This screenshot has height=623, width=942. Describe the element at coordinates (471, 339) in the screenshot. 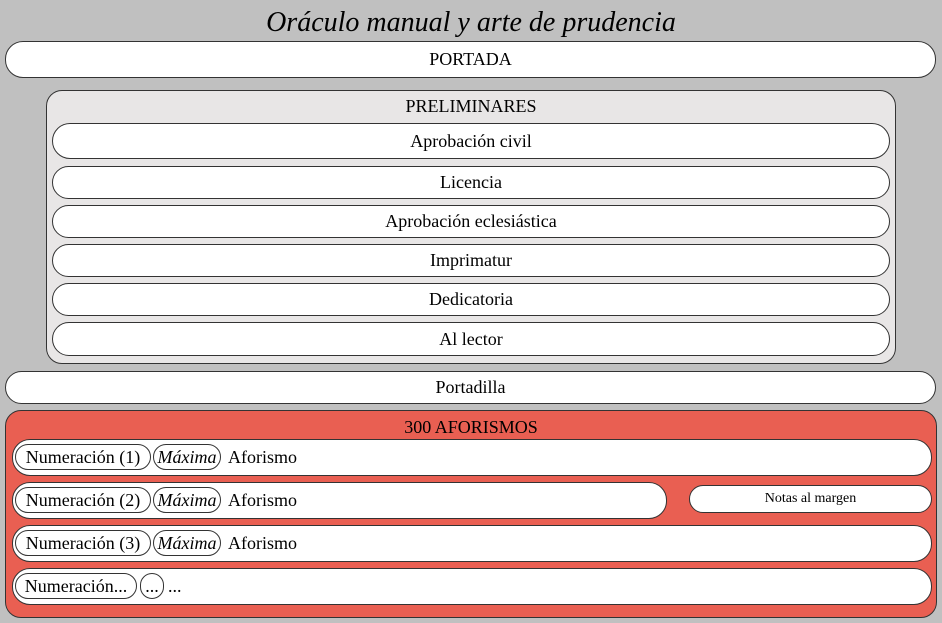

I see `preliminares-item-al-lector: Al lector` at that location.